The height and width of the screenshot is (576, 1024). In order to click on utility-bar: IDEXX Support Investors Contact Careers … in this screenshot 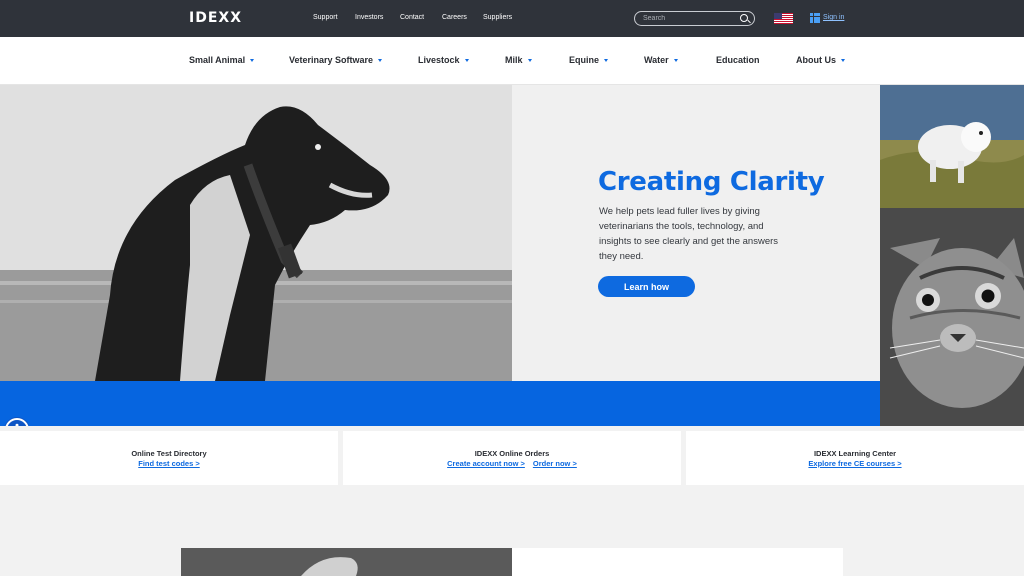, I will do `click(512, 18)`.